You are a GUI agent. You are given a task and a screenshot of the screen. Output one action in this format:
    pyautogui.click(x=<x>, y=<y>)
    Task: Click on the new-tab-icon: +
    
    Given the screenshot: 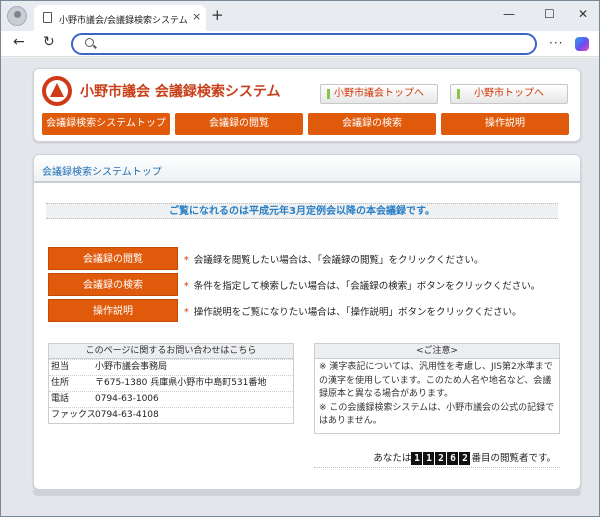 What is the action you would take?
    pyautogui.click(x=217, y=15)
    